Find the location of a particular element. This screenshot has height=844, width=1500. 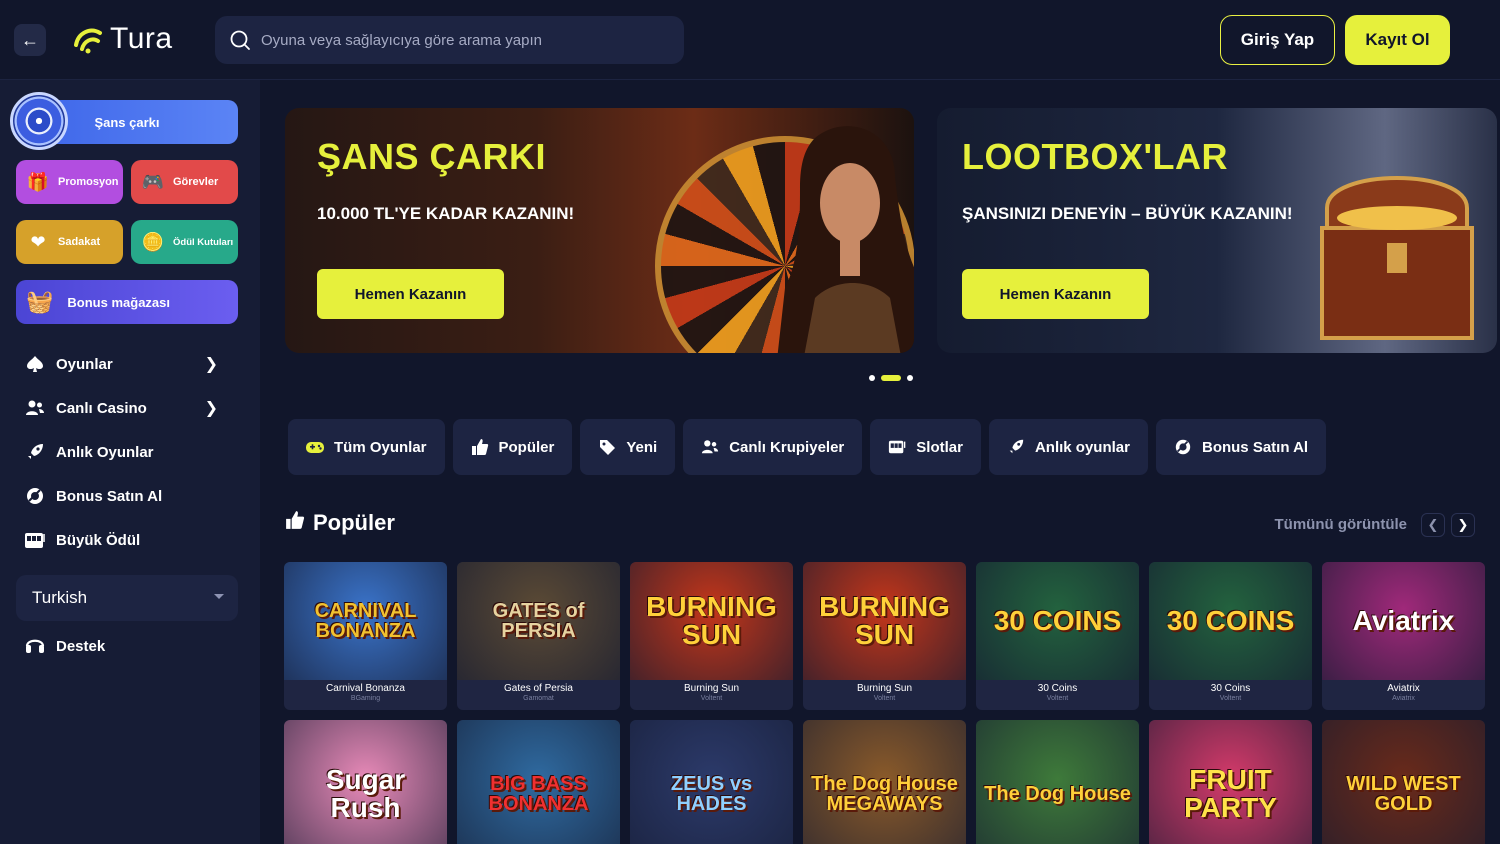

back-button: ← is located at coordinates (30, 40).